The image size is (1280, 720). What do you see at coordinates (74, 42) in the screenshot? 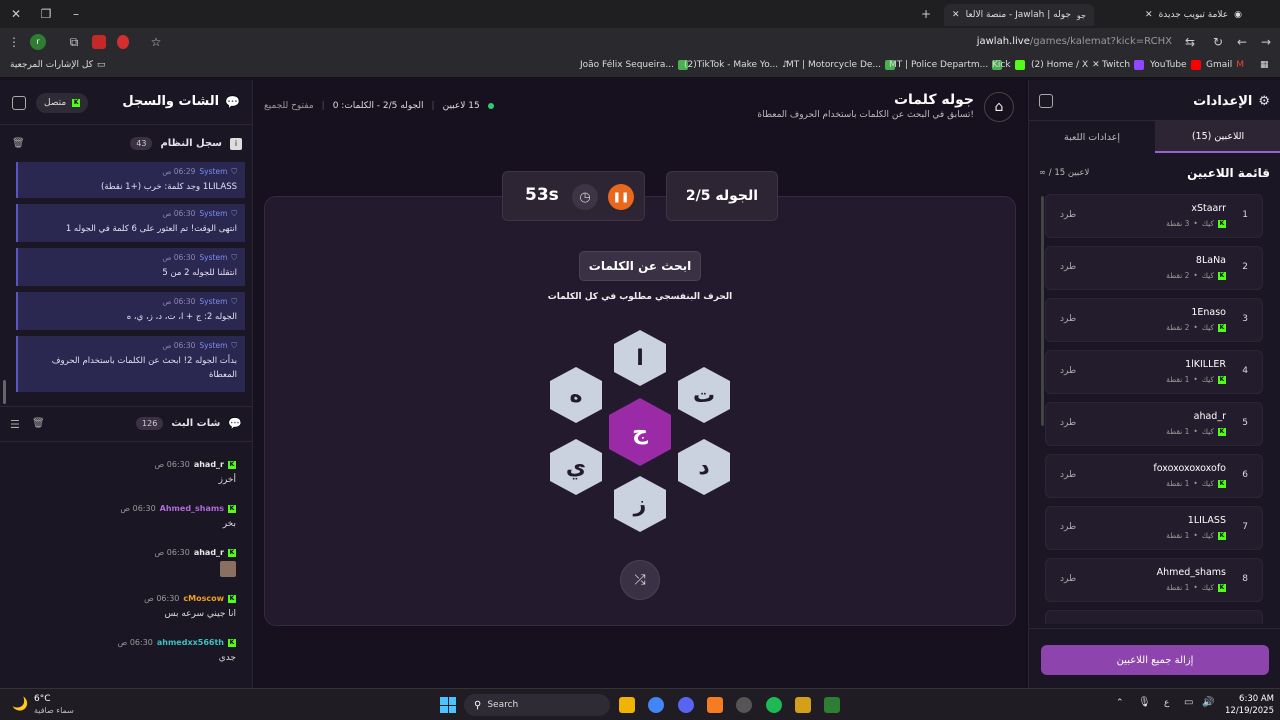
I see `extensions-icon: ⧉` at bounding box center [74, 42].